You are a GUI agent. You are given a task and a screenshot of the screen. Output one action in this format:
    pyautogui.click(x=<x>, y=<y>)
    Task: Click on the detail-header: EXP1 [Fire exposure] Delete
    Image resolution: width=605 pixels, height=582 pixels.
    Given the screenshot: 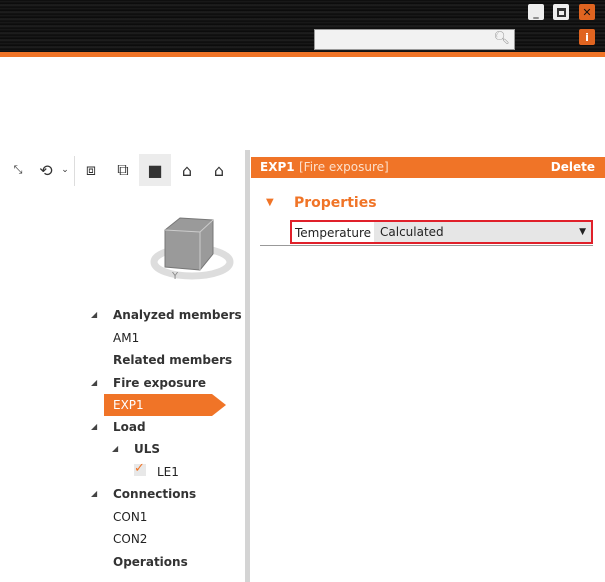 What is the action you would take?
    pyautogui.click(x=428, y=167)
    